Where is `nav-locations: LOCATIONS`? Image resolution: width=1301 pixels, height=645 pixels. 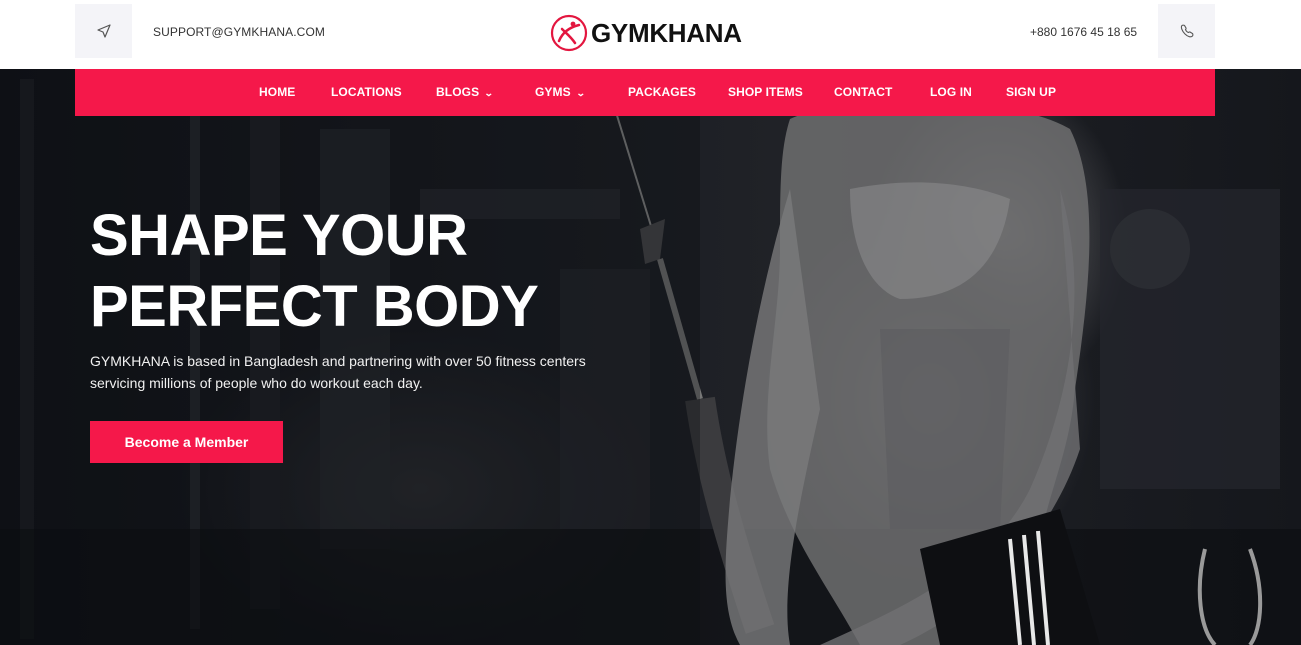 nav-locations: LOCATIONS is located at coordinates (366, 92).